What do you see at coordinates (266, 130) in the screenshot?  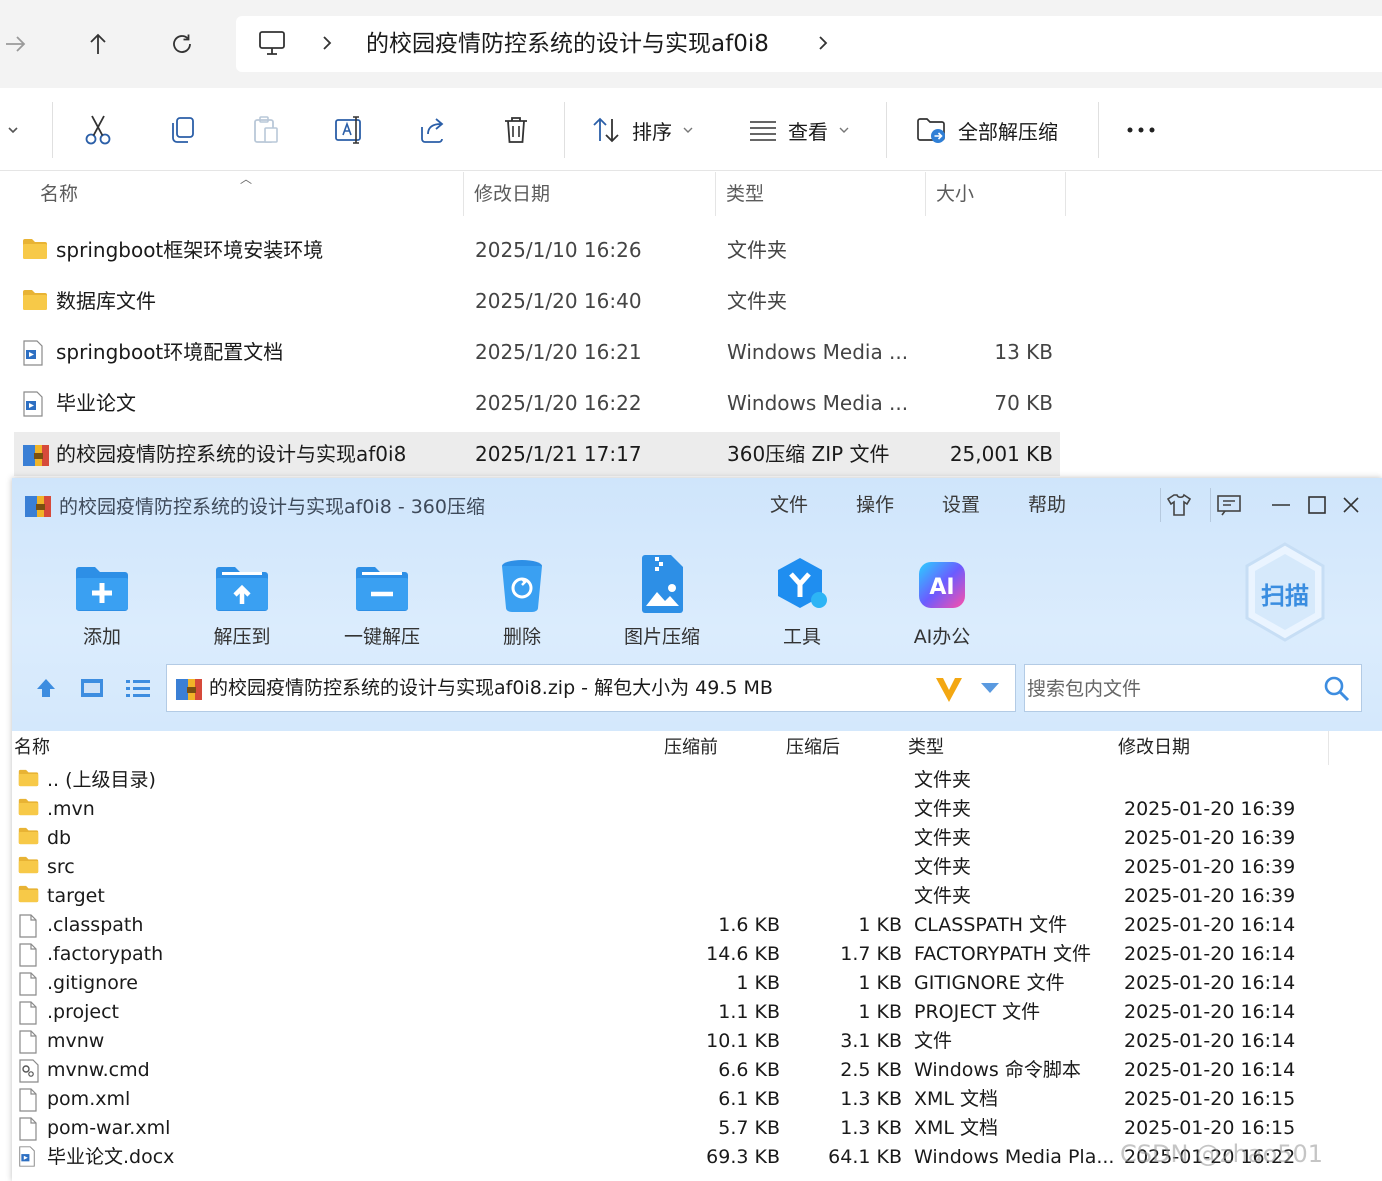 I see `paste-button` at bounding box center [266, 130].